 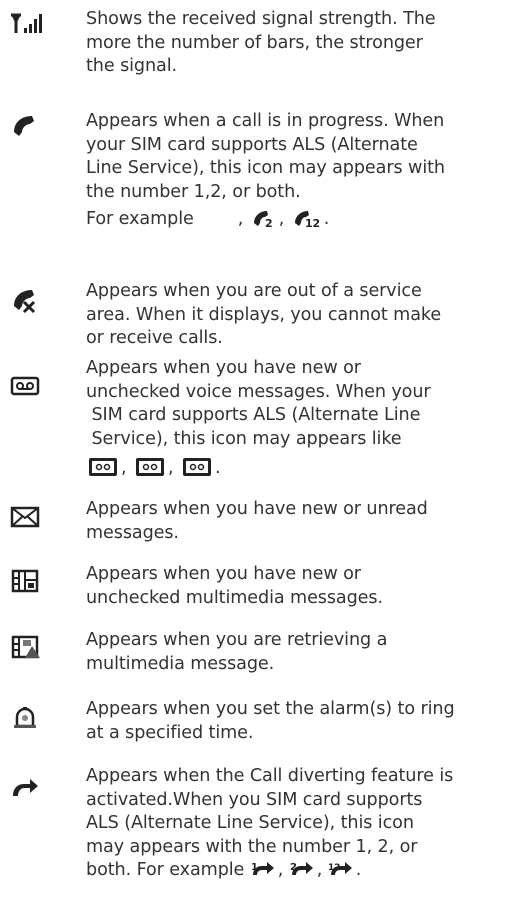 What do you see at coordinates (264, 222) in the screenshot?
I see `call-line-2-icon: 2` at bounding box center [264, 222].